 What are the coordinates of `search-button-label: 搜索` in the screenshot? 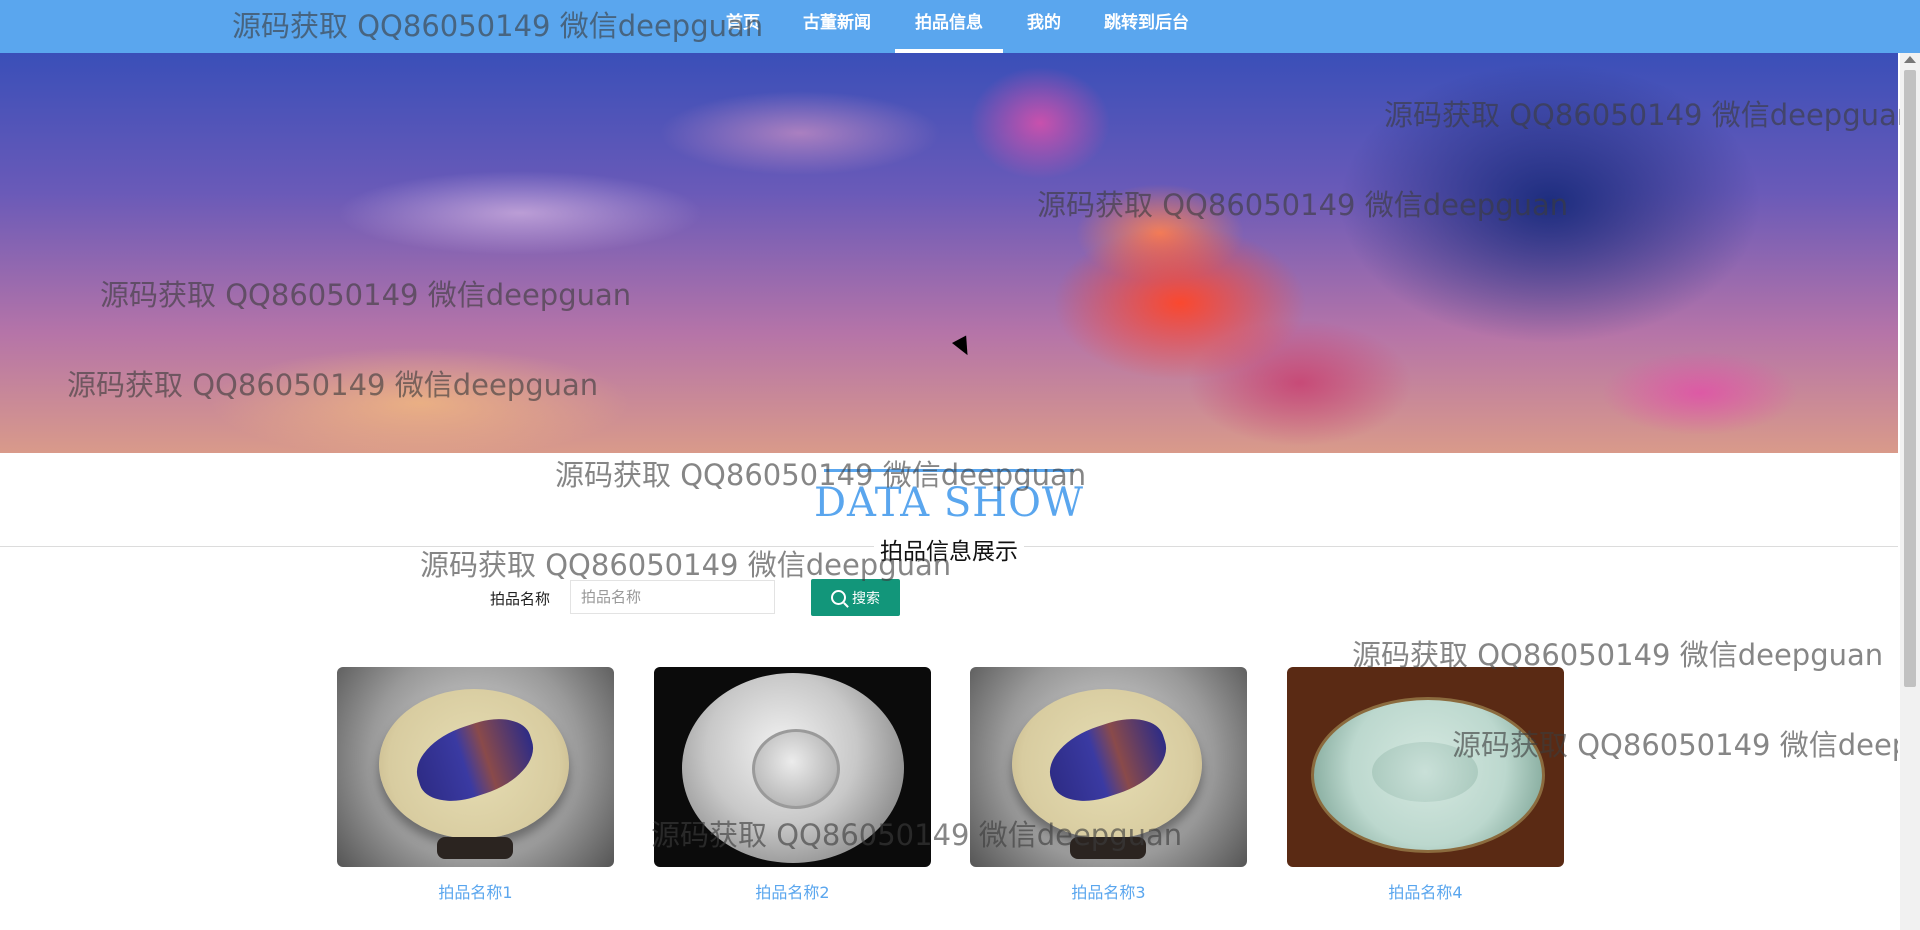 It's located at (866, 597).